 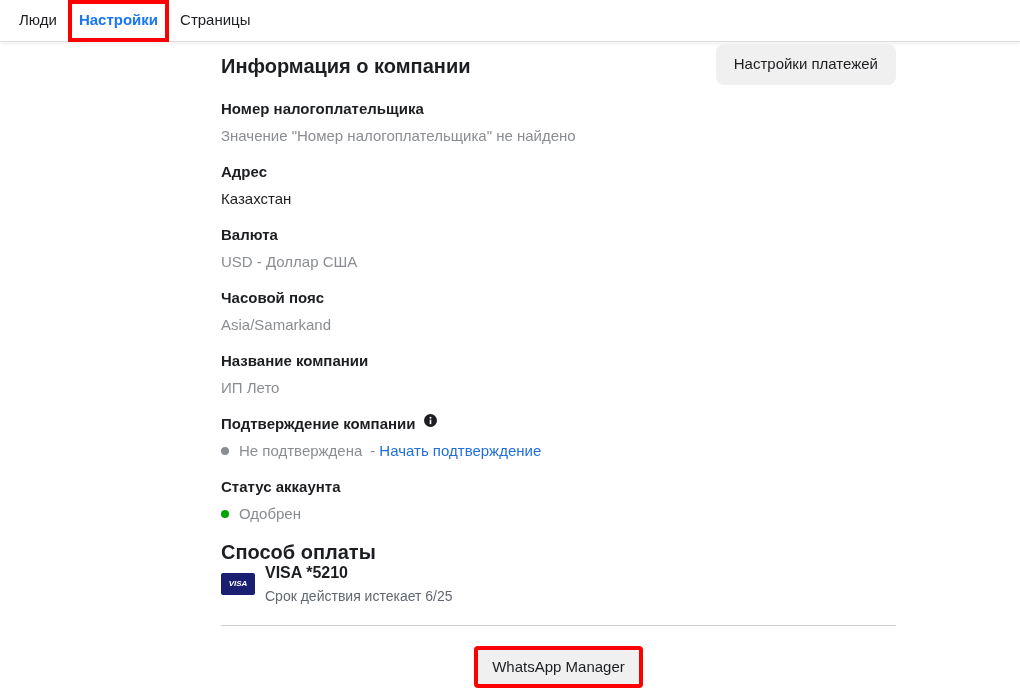 I want to click on whatsapp-manager-button: WhatsApp Manager, so click(x=558, y=666).